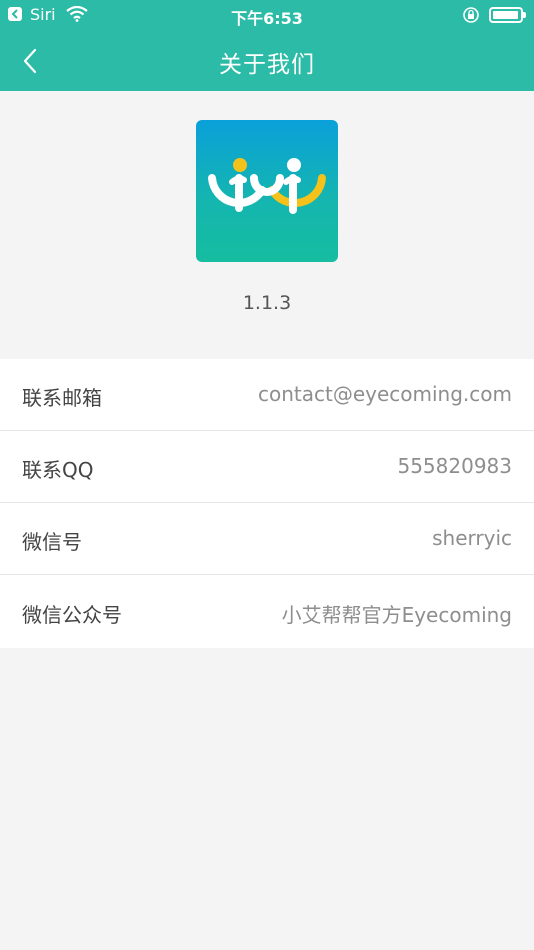 This screenshot has width=534, height=950. I want to click on battery-level-fill, so click(505, 15).